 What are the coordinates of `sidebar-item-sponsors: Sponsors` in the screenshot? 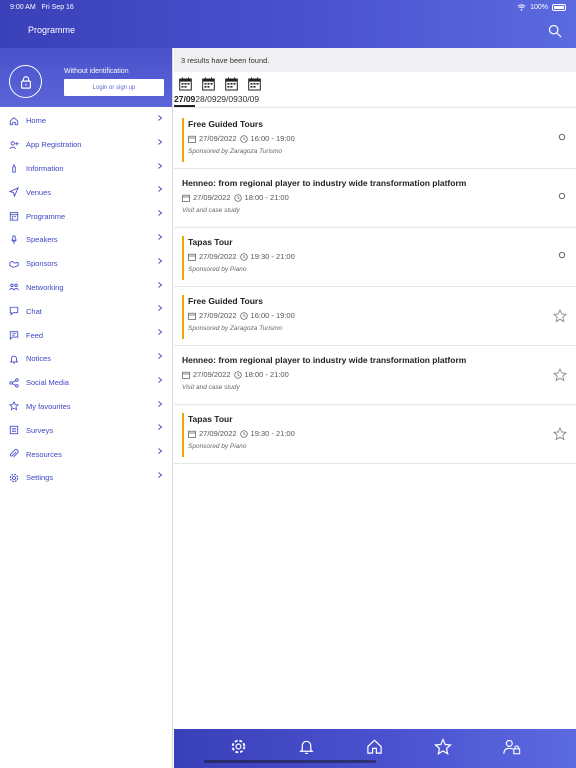 It's located at (86, 264).